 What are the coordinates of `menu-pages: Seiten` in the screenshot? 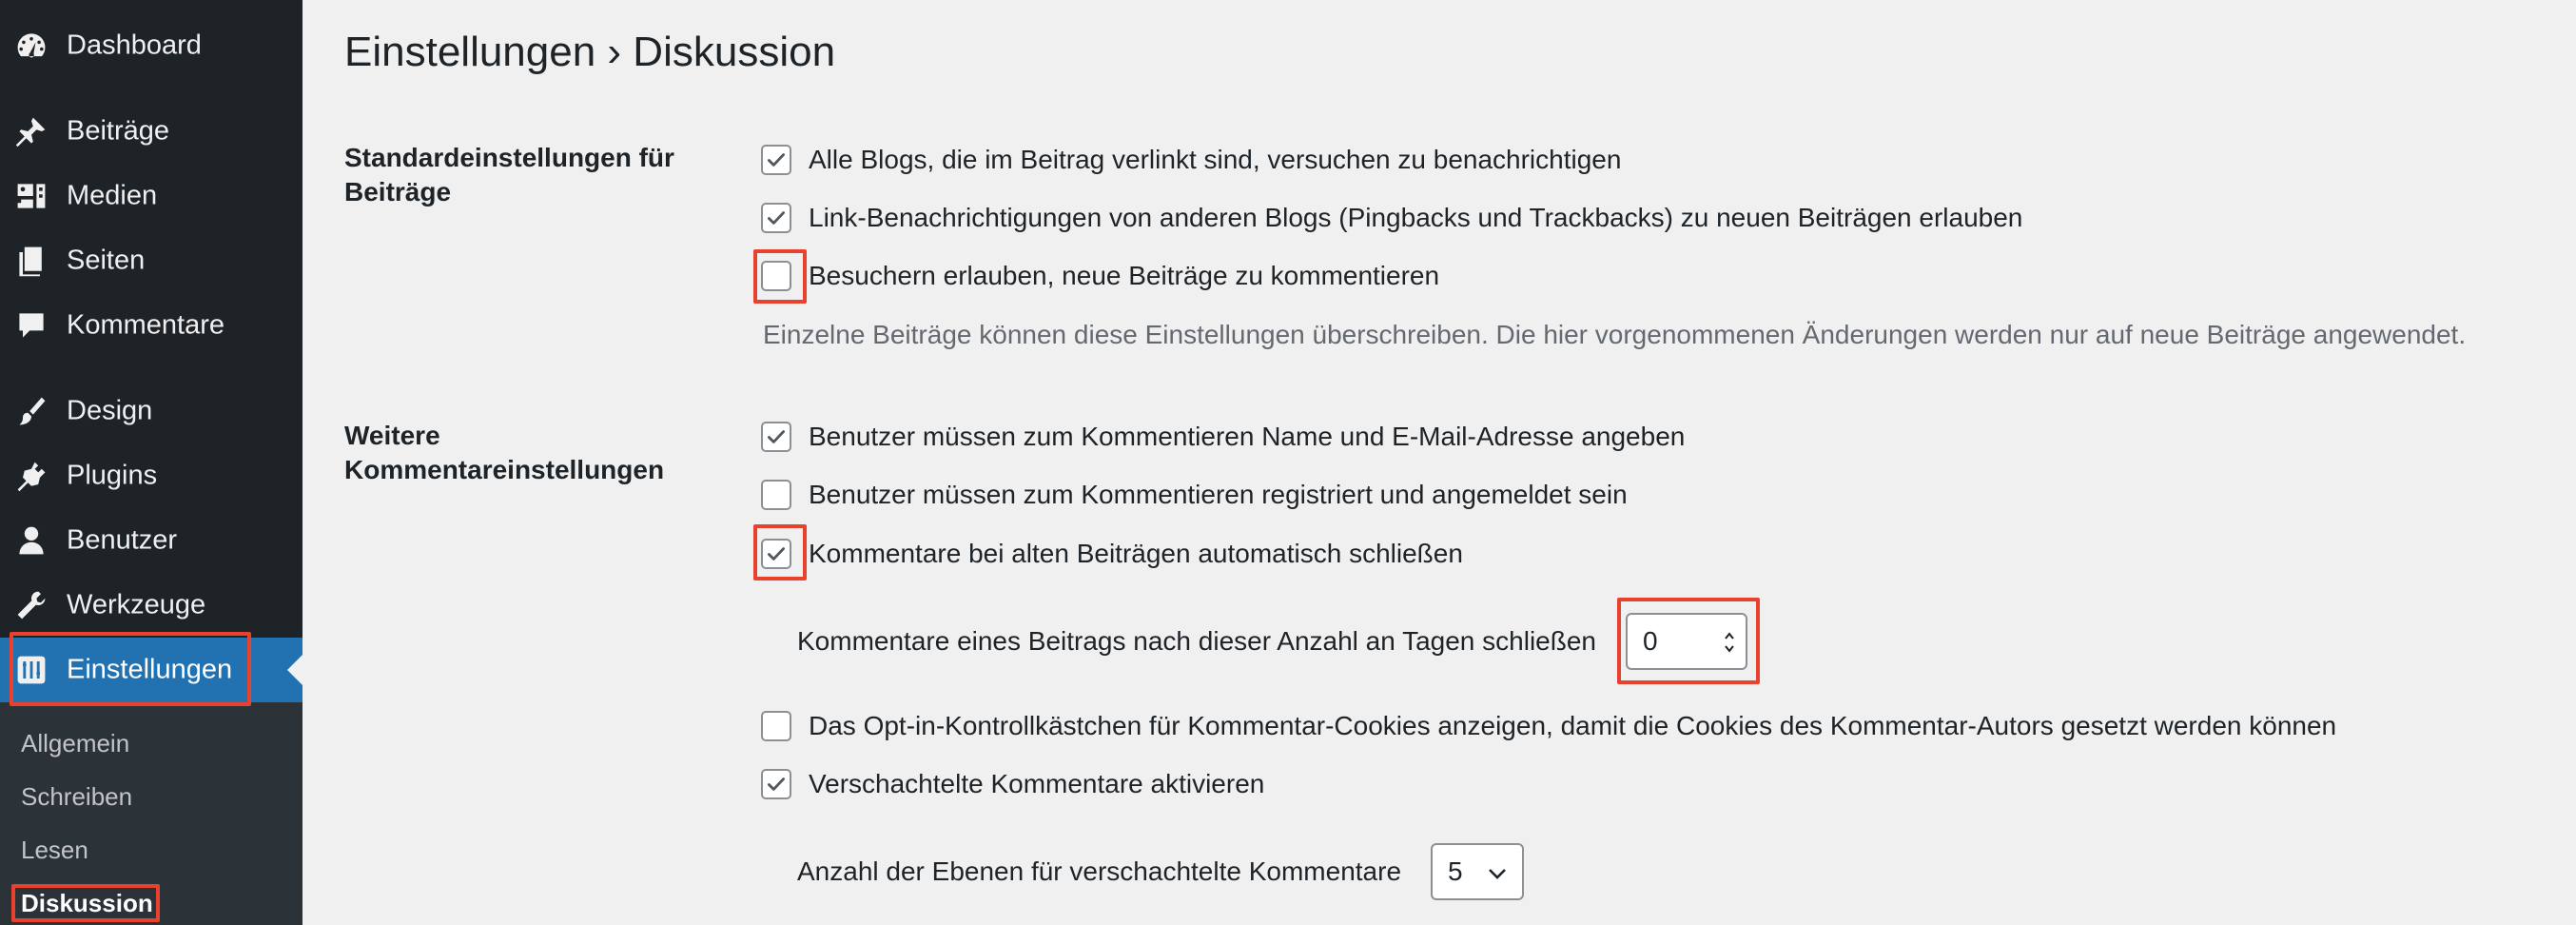 It's located at (151, 260).